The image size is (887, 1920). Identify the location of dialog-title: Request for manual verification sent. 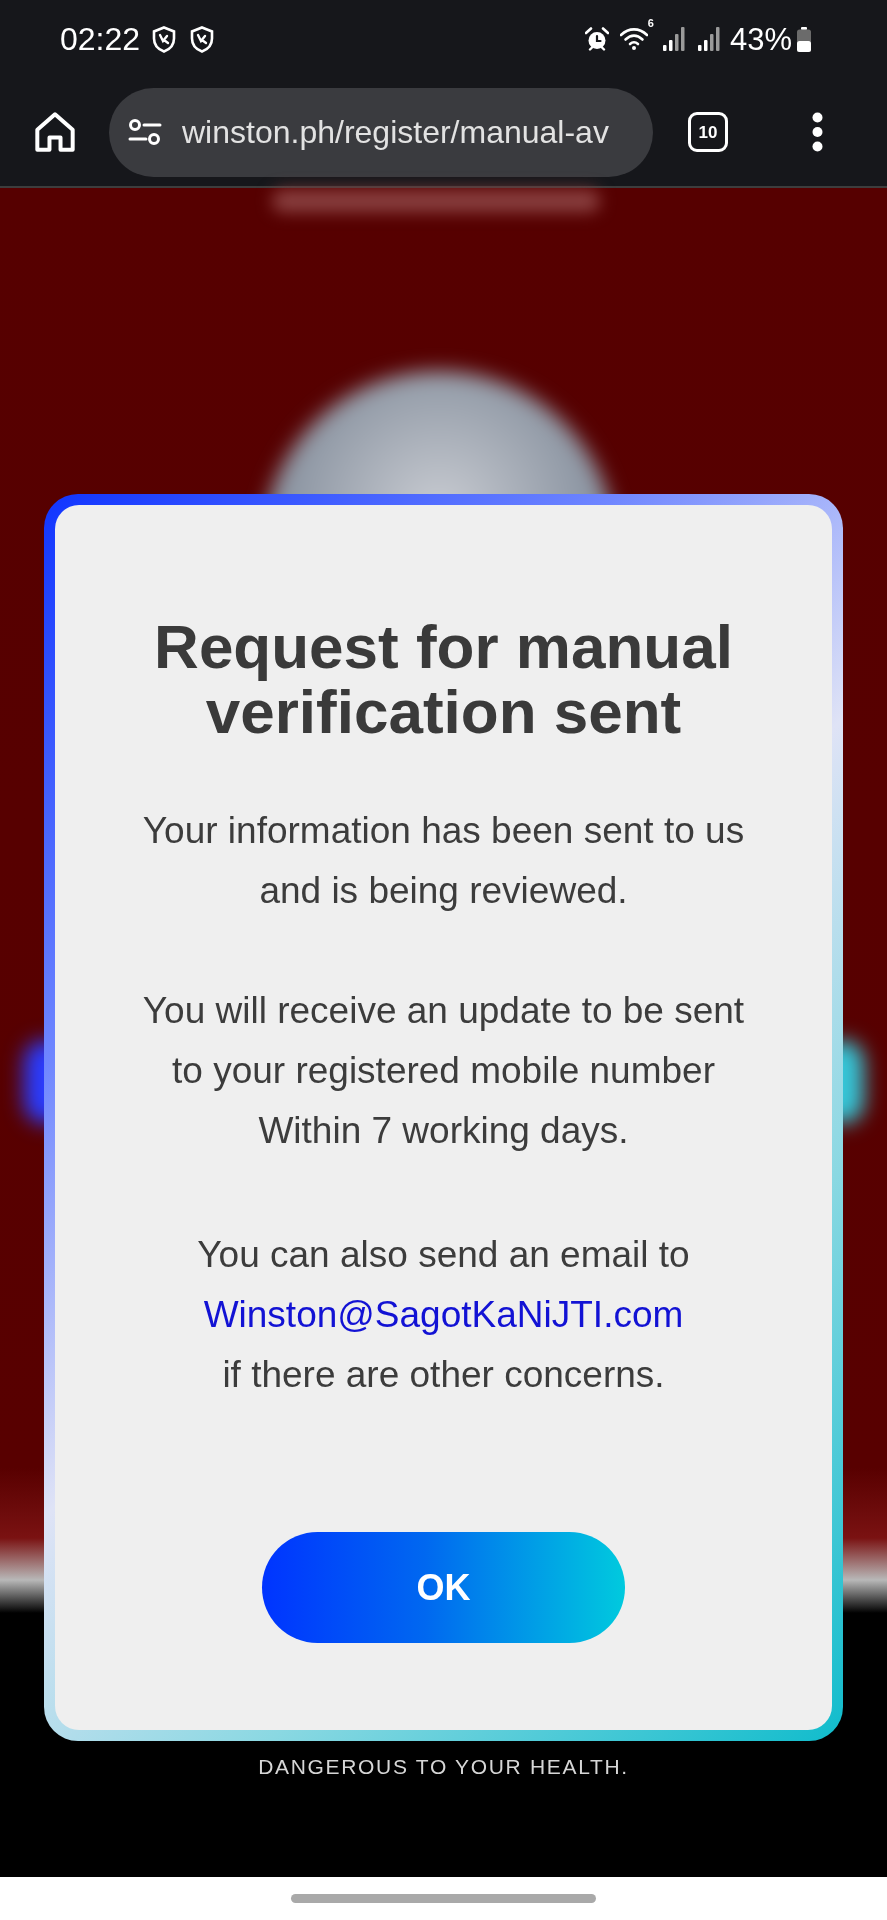
(443, 679).